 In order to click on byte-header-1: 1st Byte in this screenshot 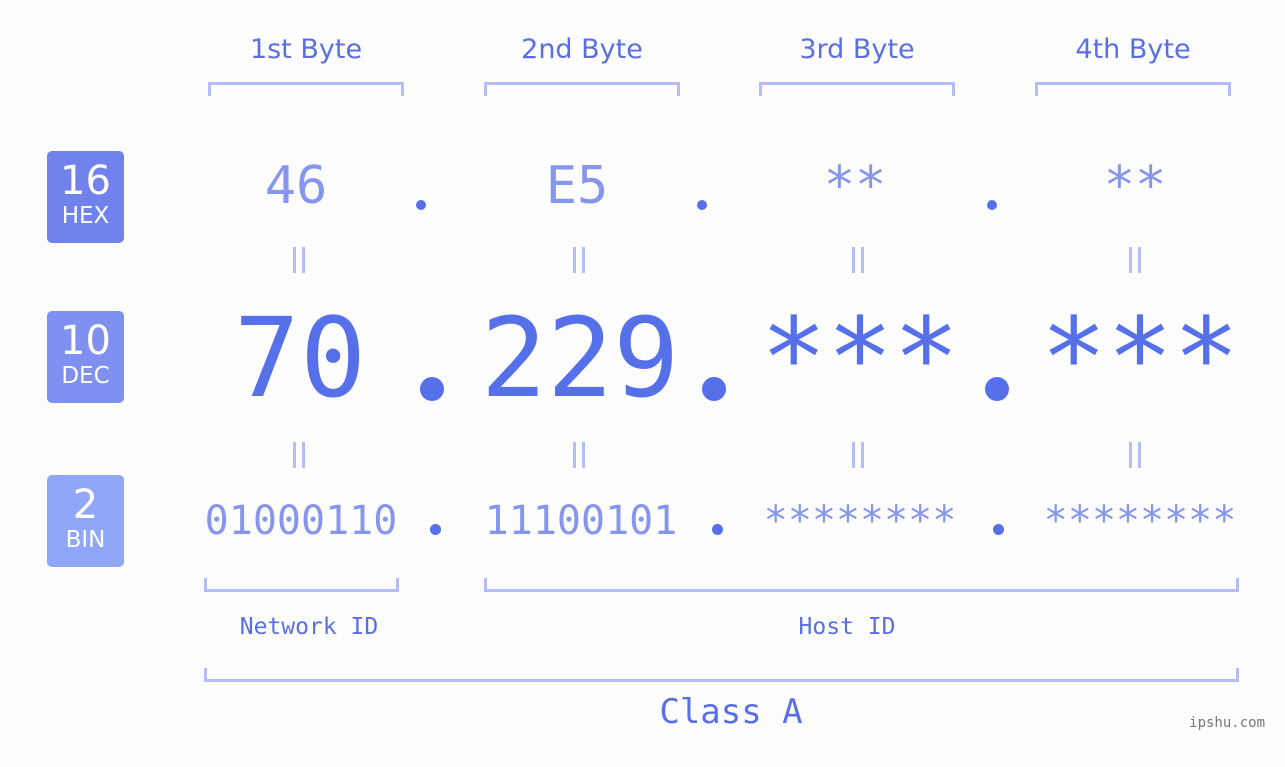, I will do `click(306, 49)`.